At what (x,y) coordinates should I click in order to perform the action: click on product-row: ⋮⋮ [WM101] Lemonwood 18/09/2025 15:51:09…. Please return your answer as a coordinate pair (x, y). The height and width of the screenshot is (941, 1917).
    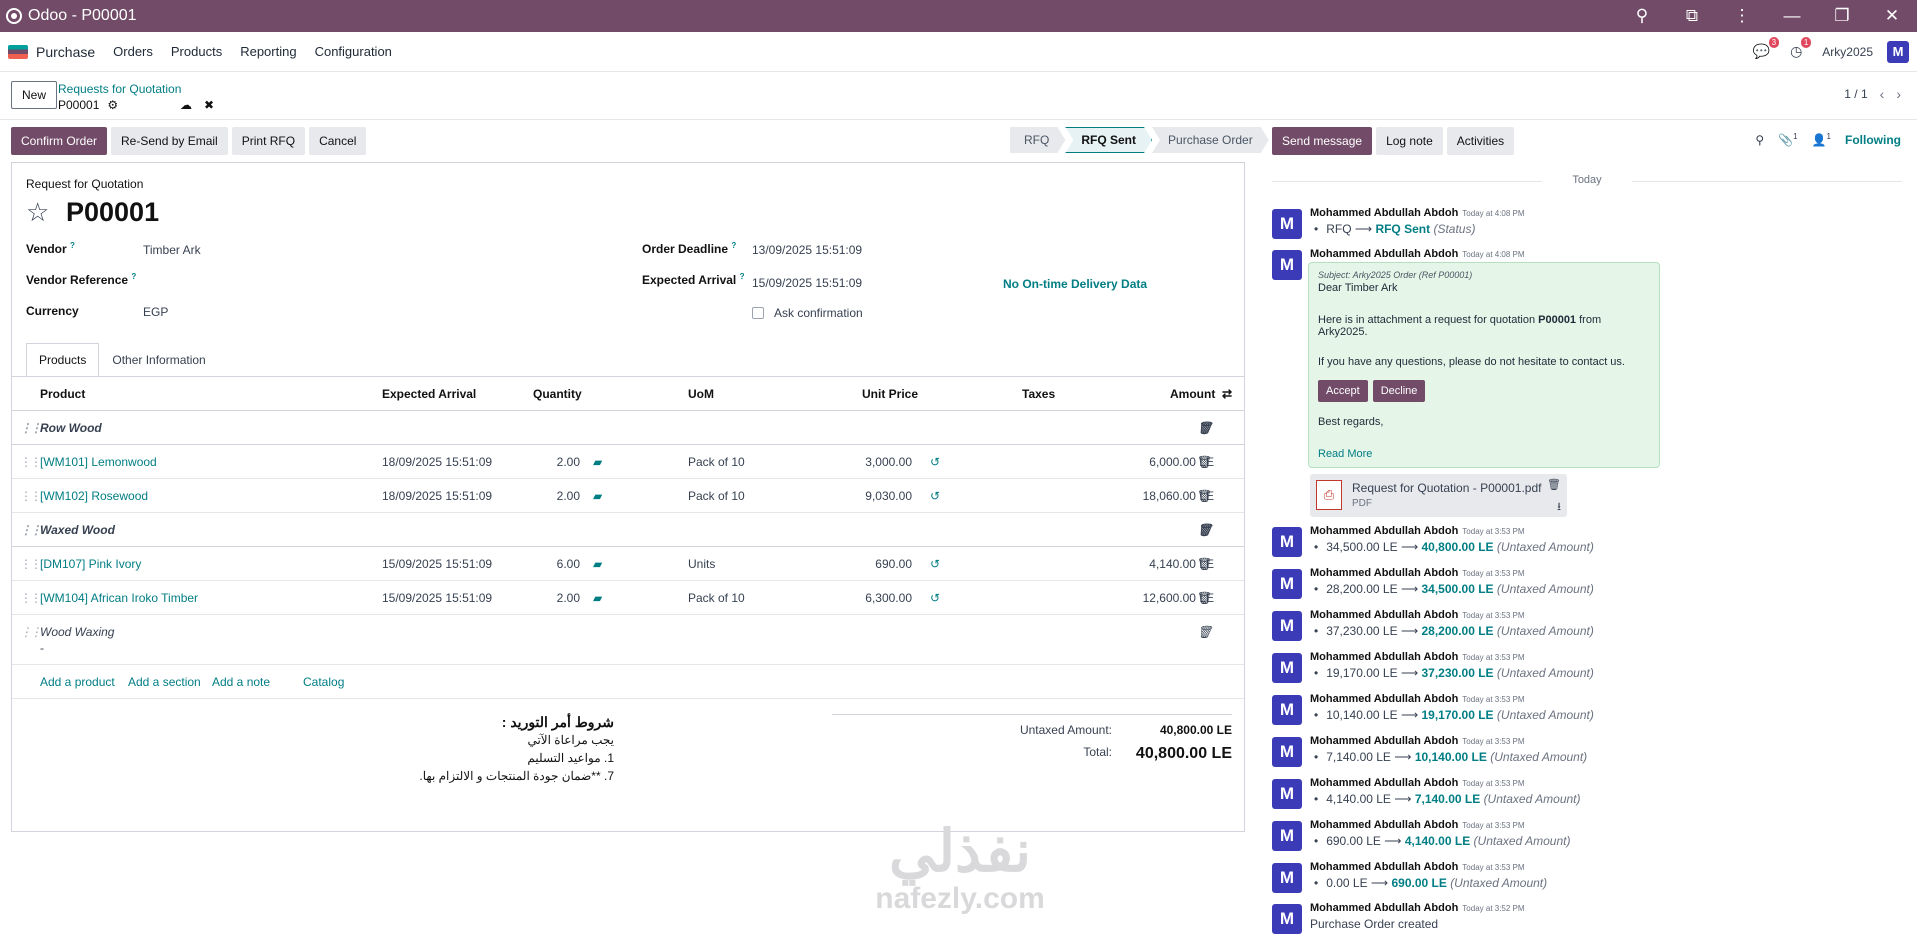
    Looking at the image, I should click on (628, 462).